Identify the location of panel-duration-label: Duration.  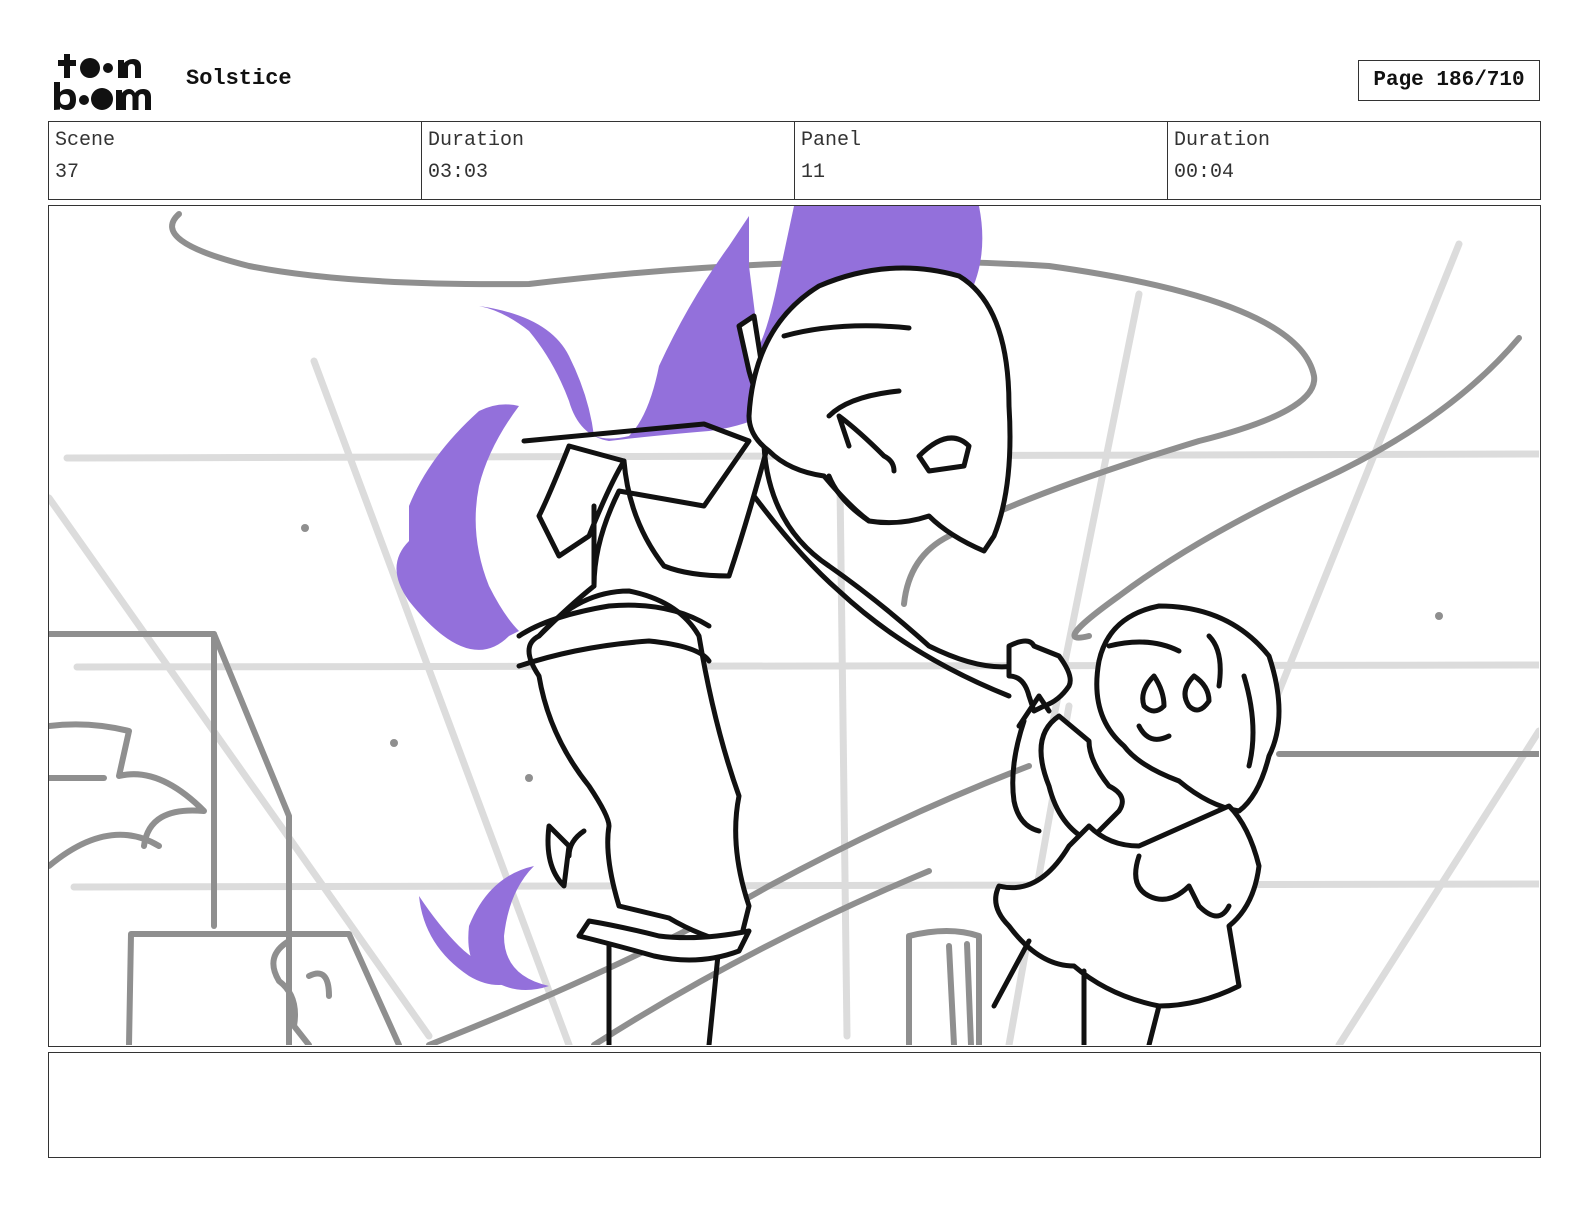
(1222, 140).